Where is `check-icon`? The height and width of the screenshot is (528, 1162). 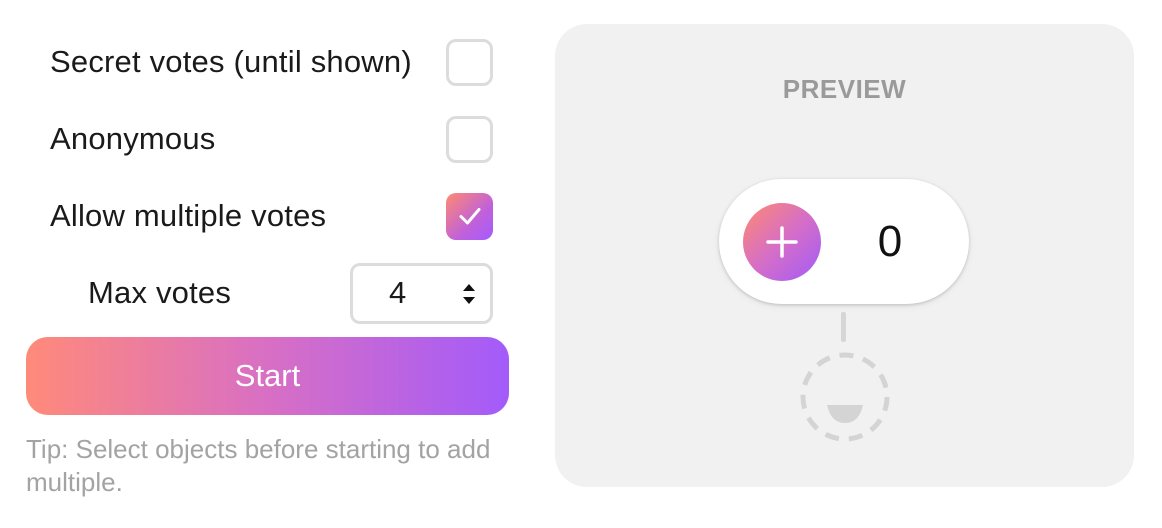
check-icon is located at coordinates (469, 216).